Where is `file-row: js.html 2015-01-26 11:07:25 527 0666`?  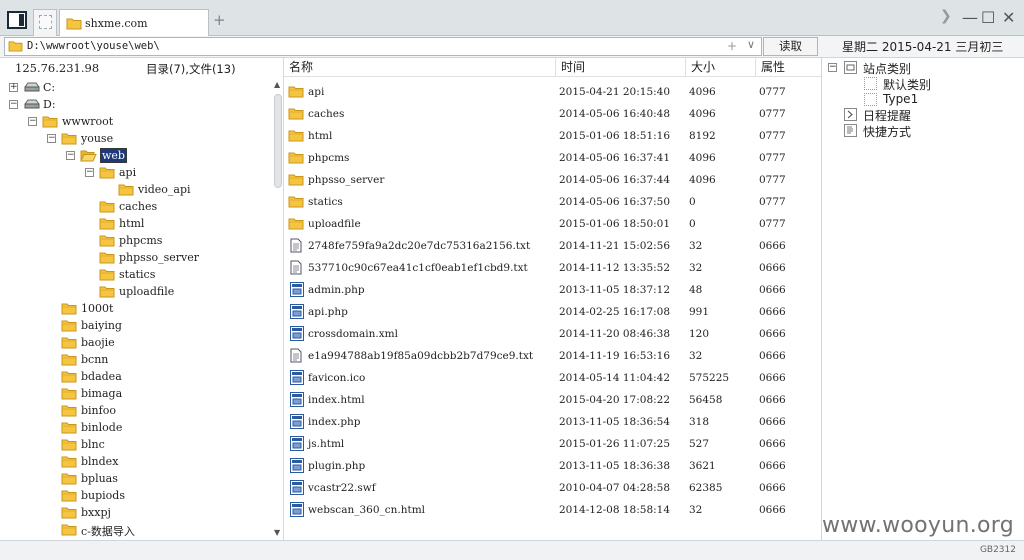
file-row: js.html 2015-01-26 11:07:25 527 0666 is located at coordinates (552, 444).